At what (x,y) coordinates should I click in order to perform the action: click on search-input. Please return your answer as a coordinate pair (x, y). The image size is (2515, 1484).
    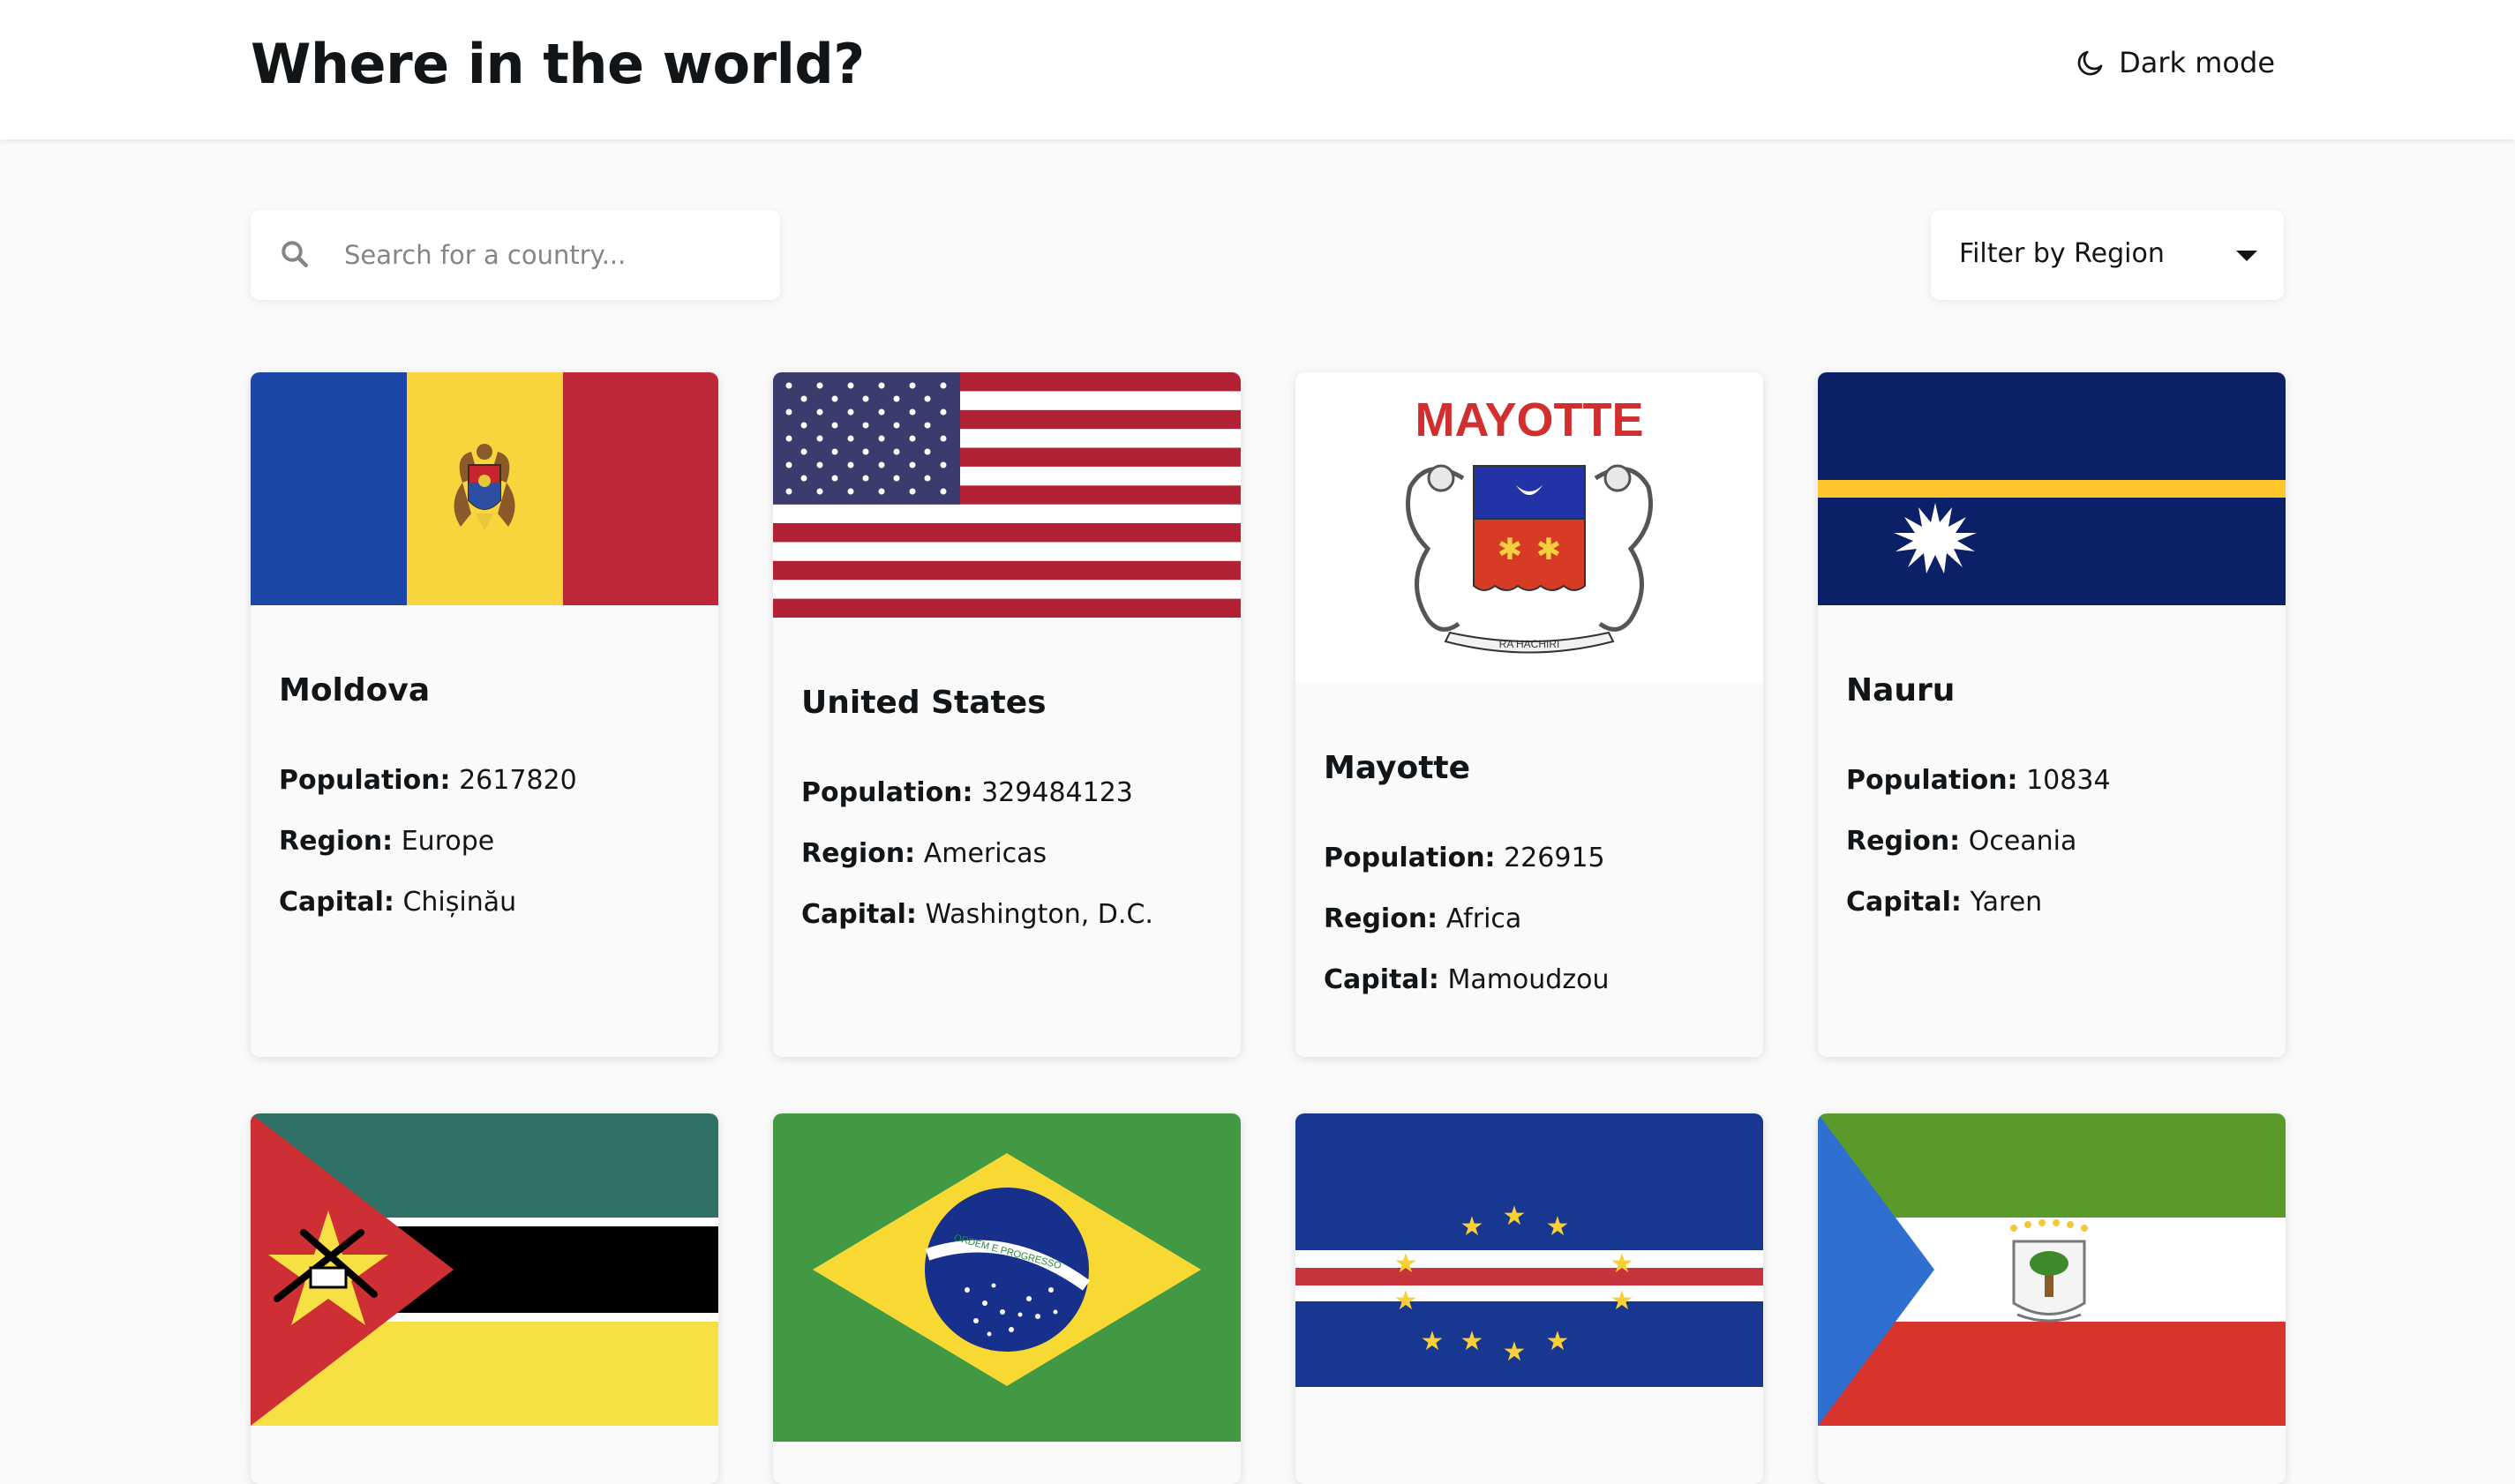
    Looking at the image, I should click on (551, 255).